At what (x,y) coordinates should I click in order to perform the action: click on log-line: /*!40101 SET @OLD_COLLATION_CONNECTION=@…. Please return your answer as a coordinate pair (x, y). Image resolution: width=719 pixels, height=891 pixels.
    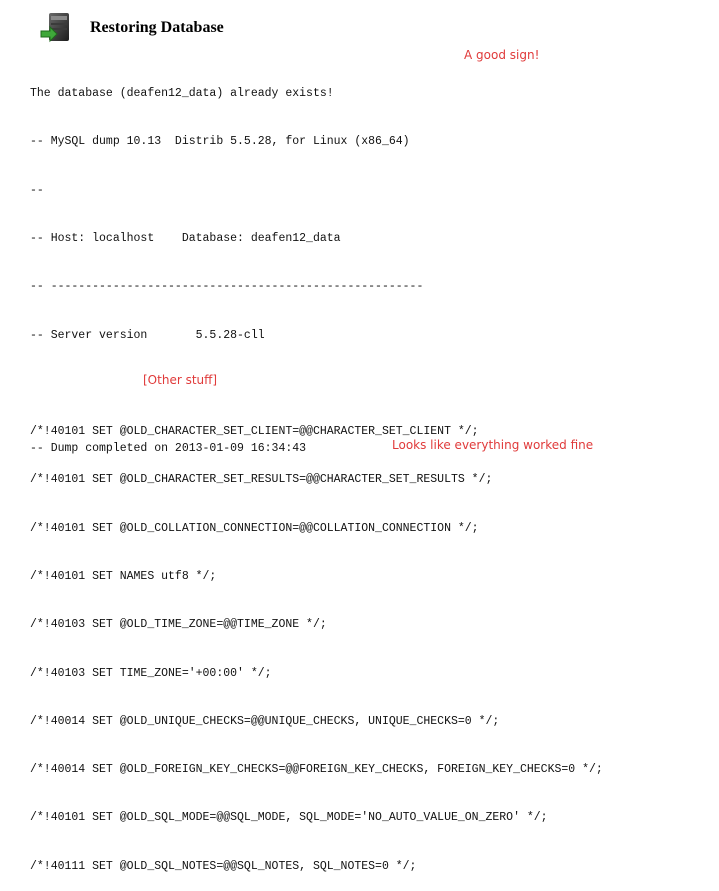
    Looking at the image, I should click on (254, 528).